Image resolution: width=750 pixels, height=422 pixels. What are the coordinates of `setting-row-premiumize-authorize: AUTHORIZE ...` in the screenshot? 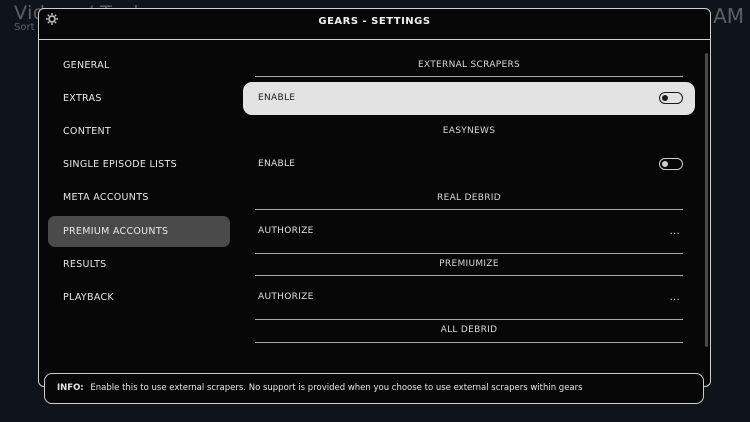 It's located at (469, 297).